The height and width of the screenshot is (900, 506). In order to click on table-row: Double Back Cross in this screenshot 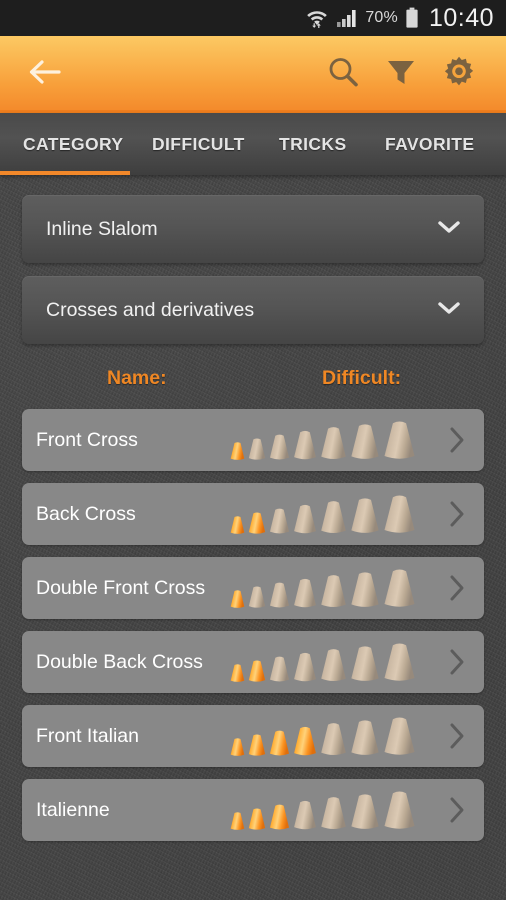, I will do `click(253, 662)`.